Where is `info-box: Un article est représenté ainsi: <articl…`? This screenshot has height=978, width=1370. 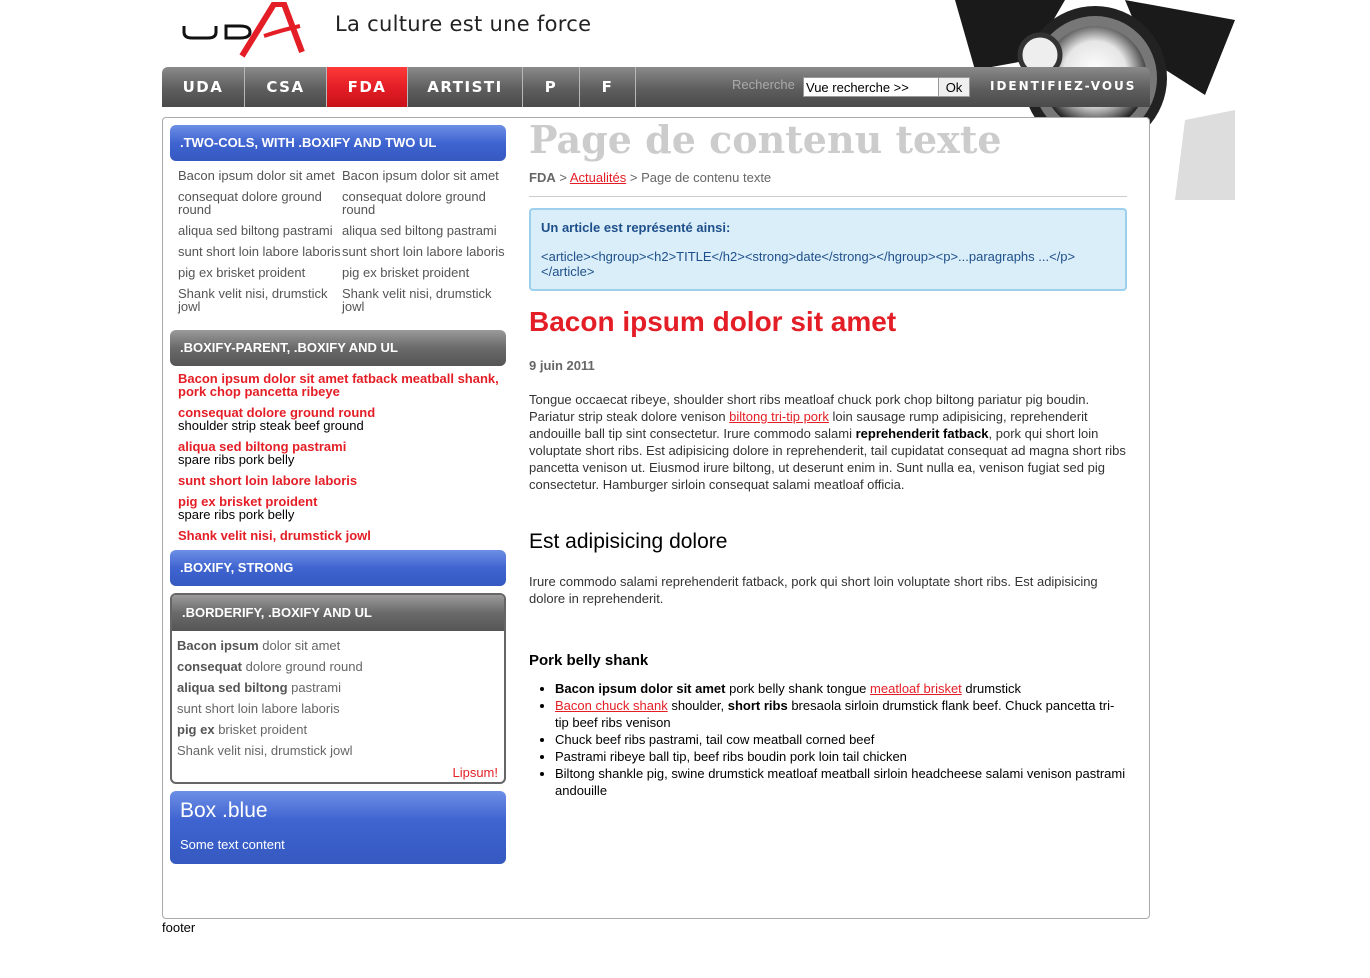 info-box: Un article est représenté ainsi: <articl… is located at coordinates (828, 249).